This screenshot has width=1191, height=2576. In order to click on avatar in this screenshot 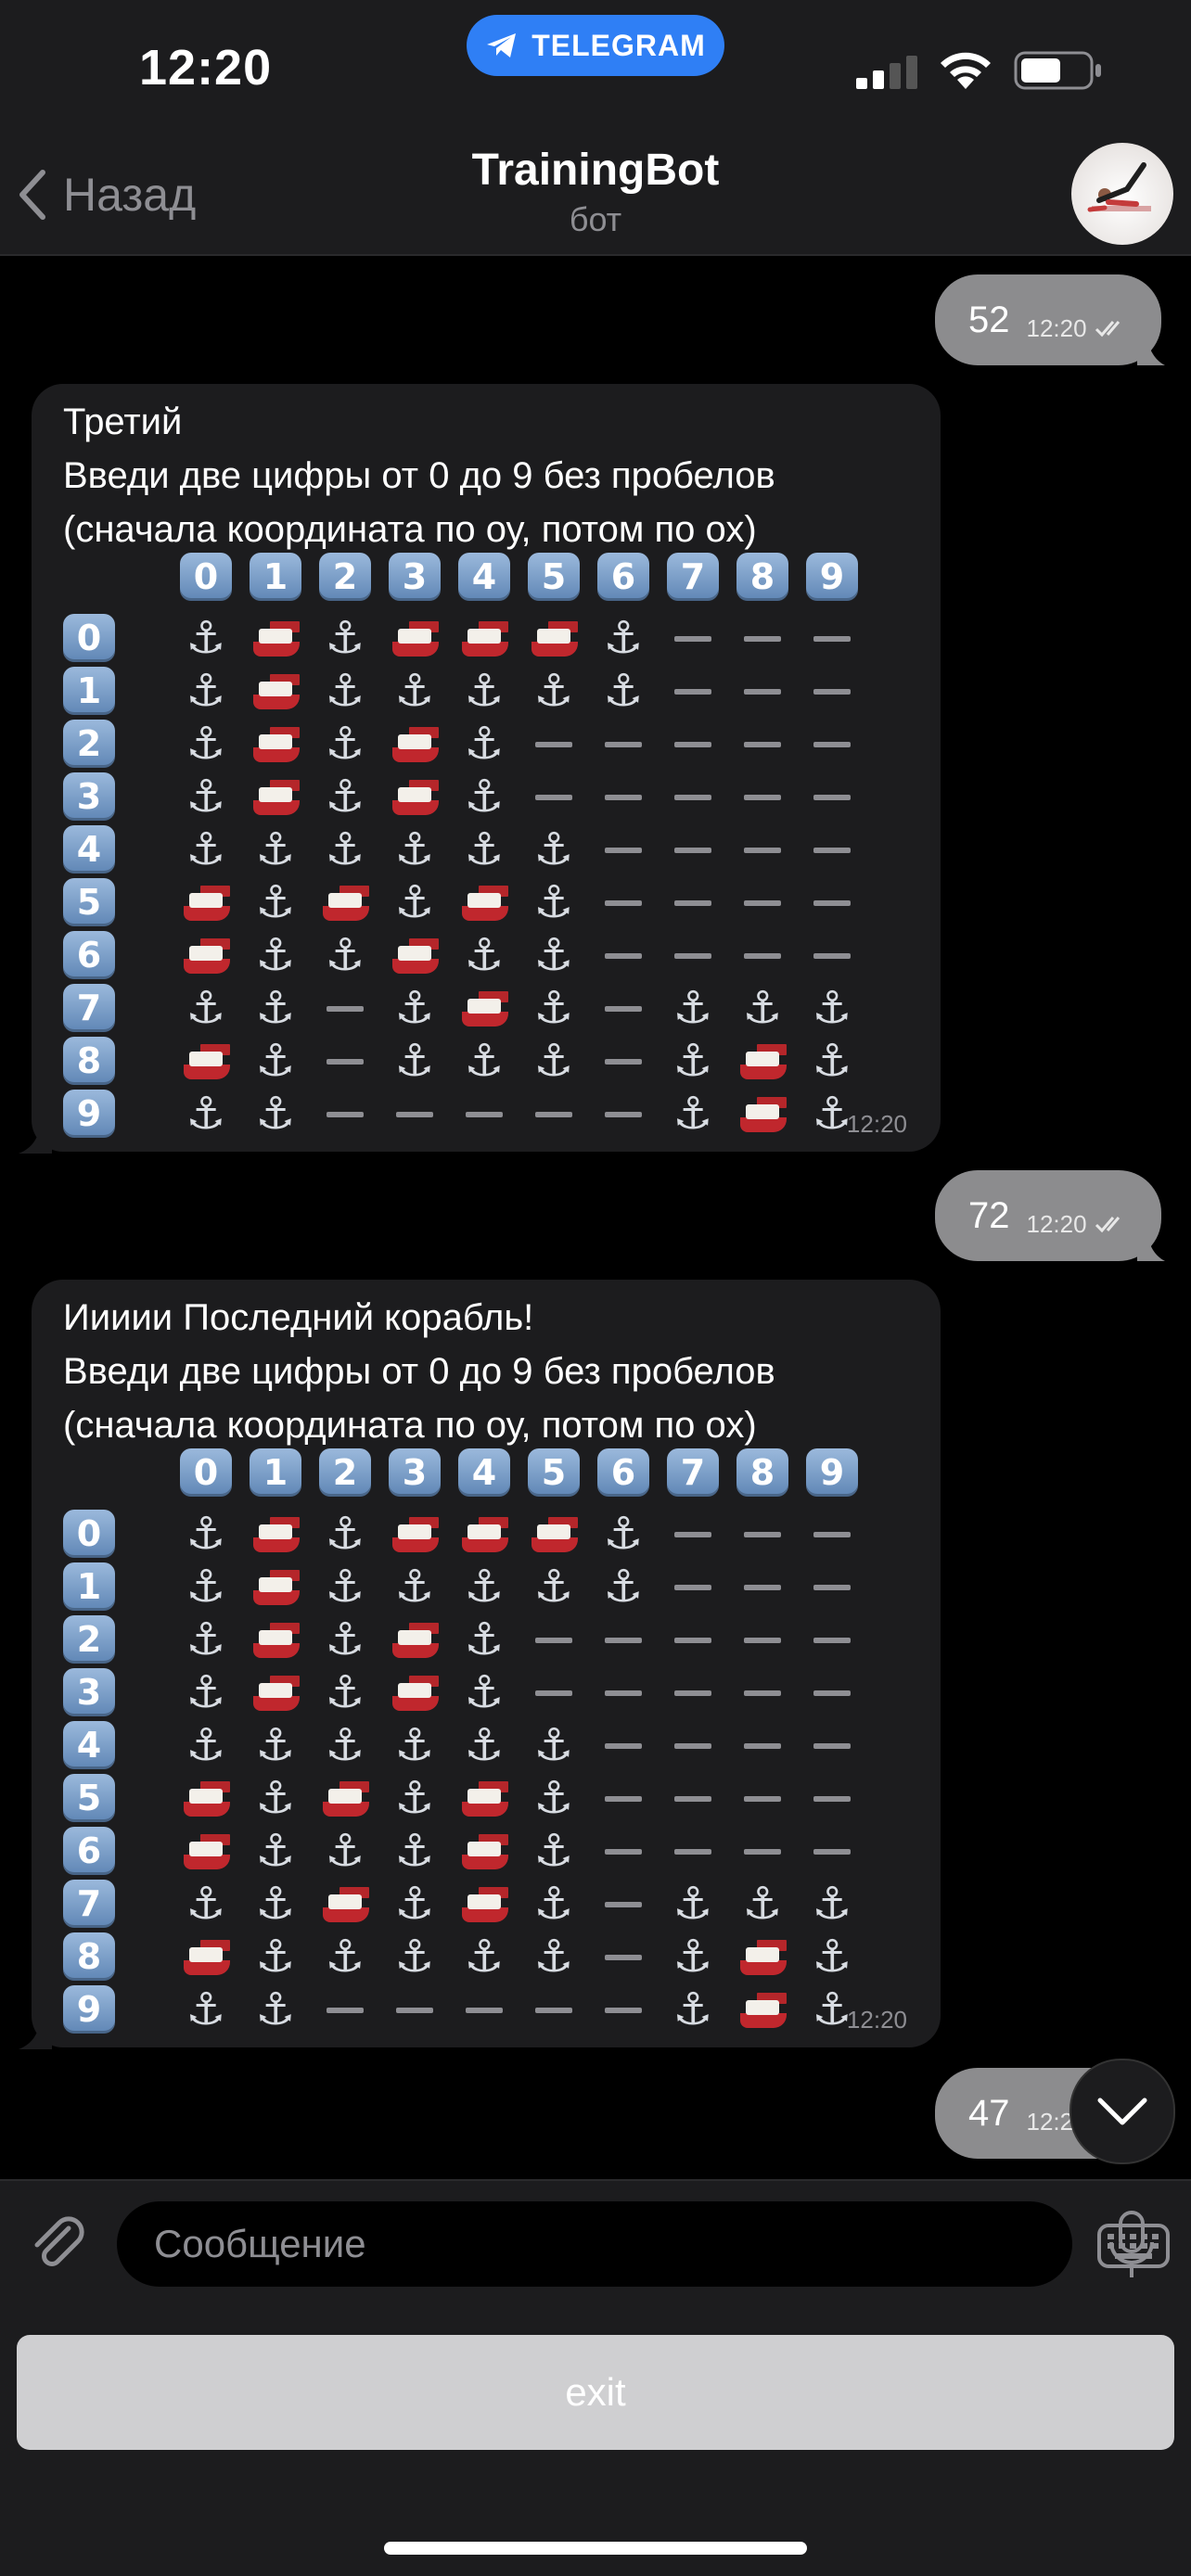, I will do `click(1122, 194)`.